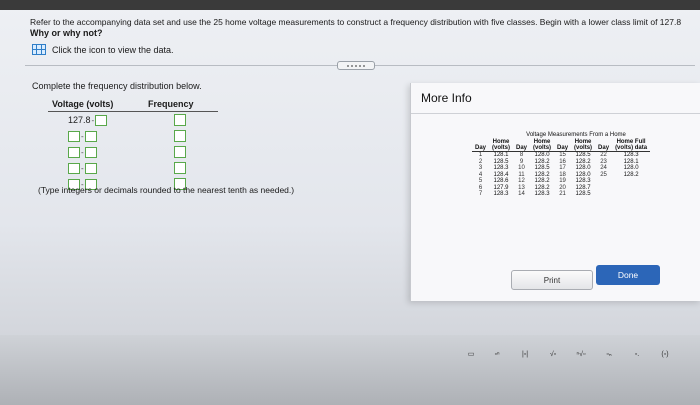 The height and width of the screenshot is (405, 700). I want to click on data-row: 7 128.3 14 128.3 21 128.5, so click(561, 194).